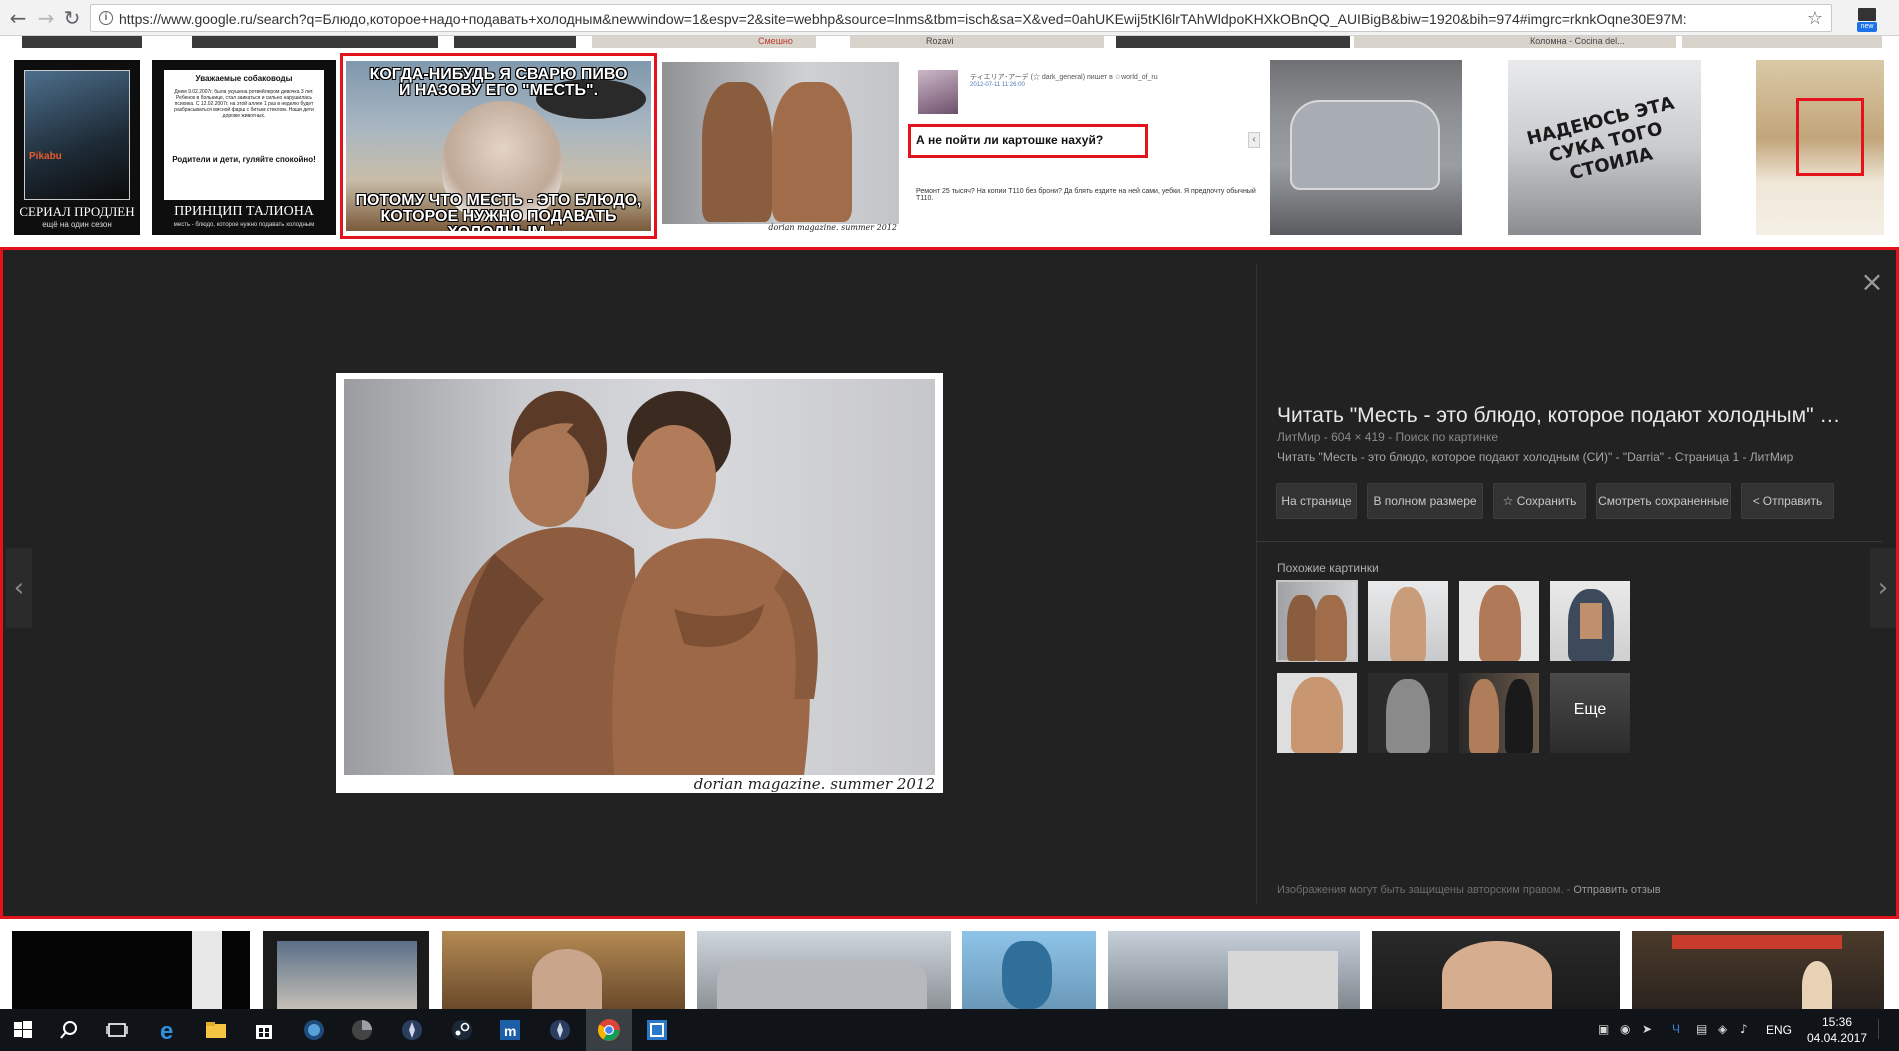 This screenshot has width=1899, height=1051. I want to click on tray-network-icon: ▣, so click(1603, 1029).